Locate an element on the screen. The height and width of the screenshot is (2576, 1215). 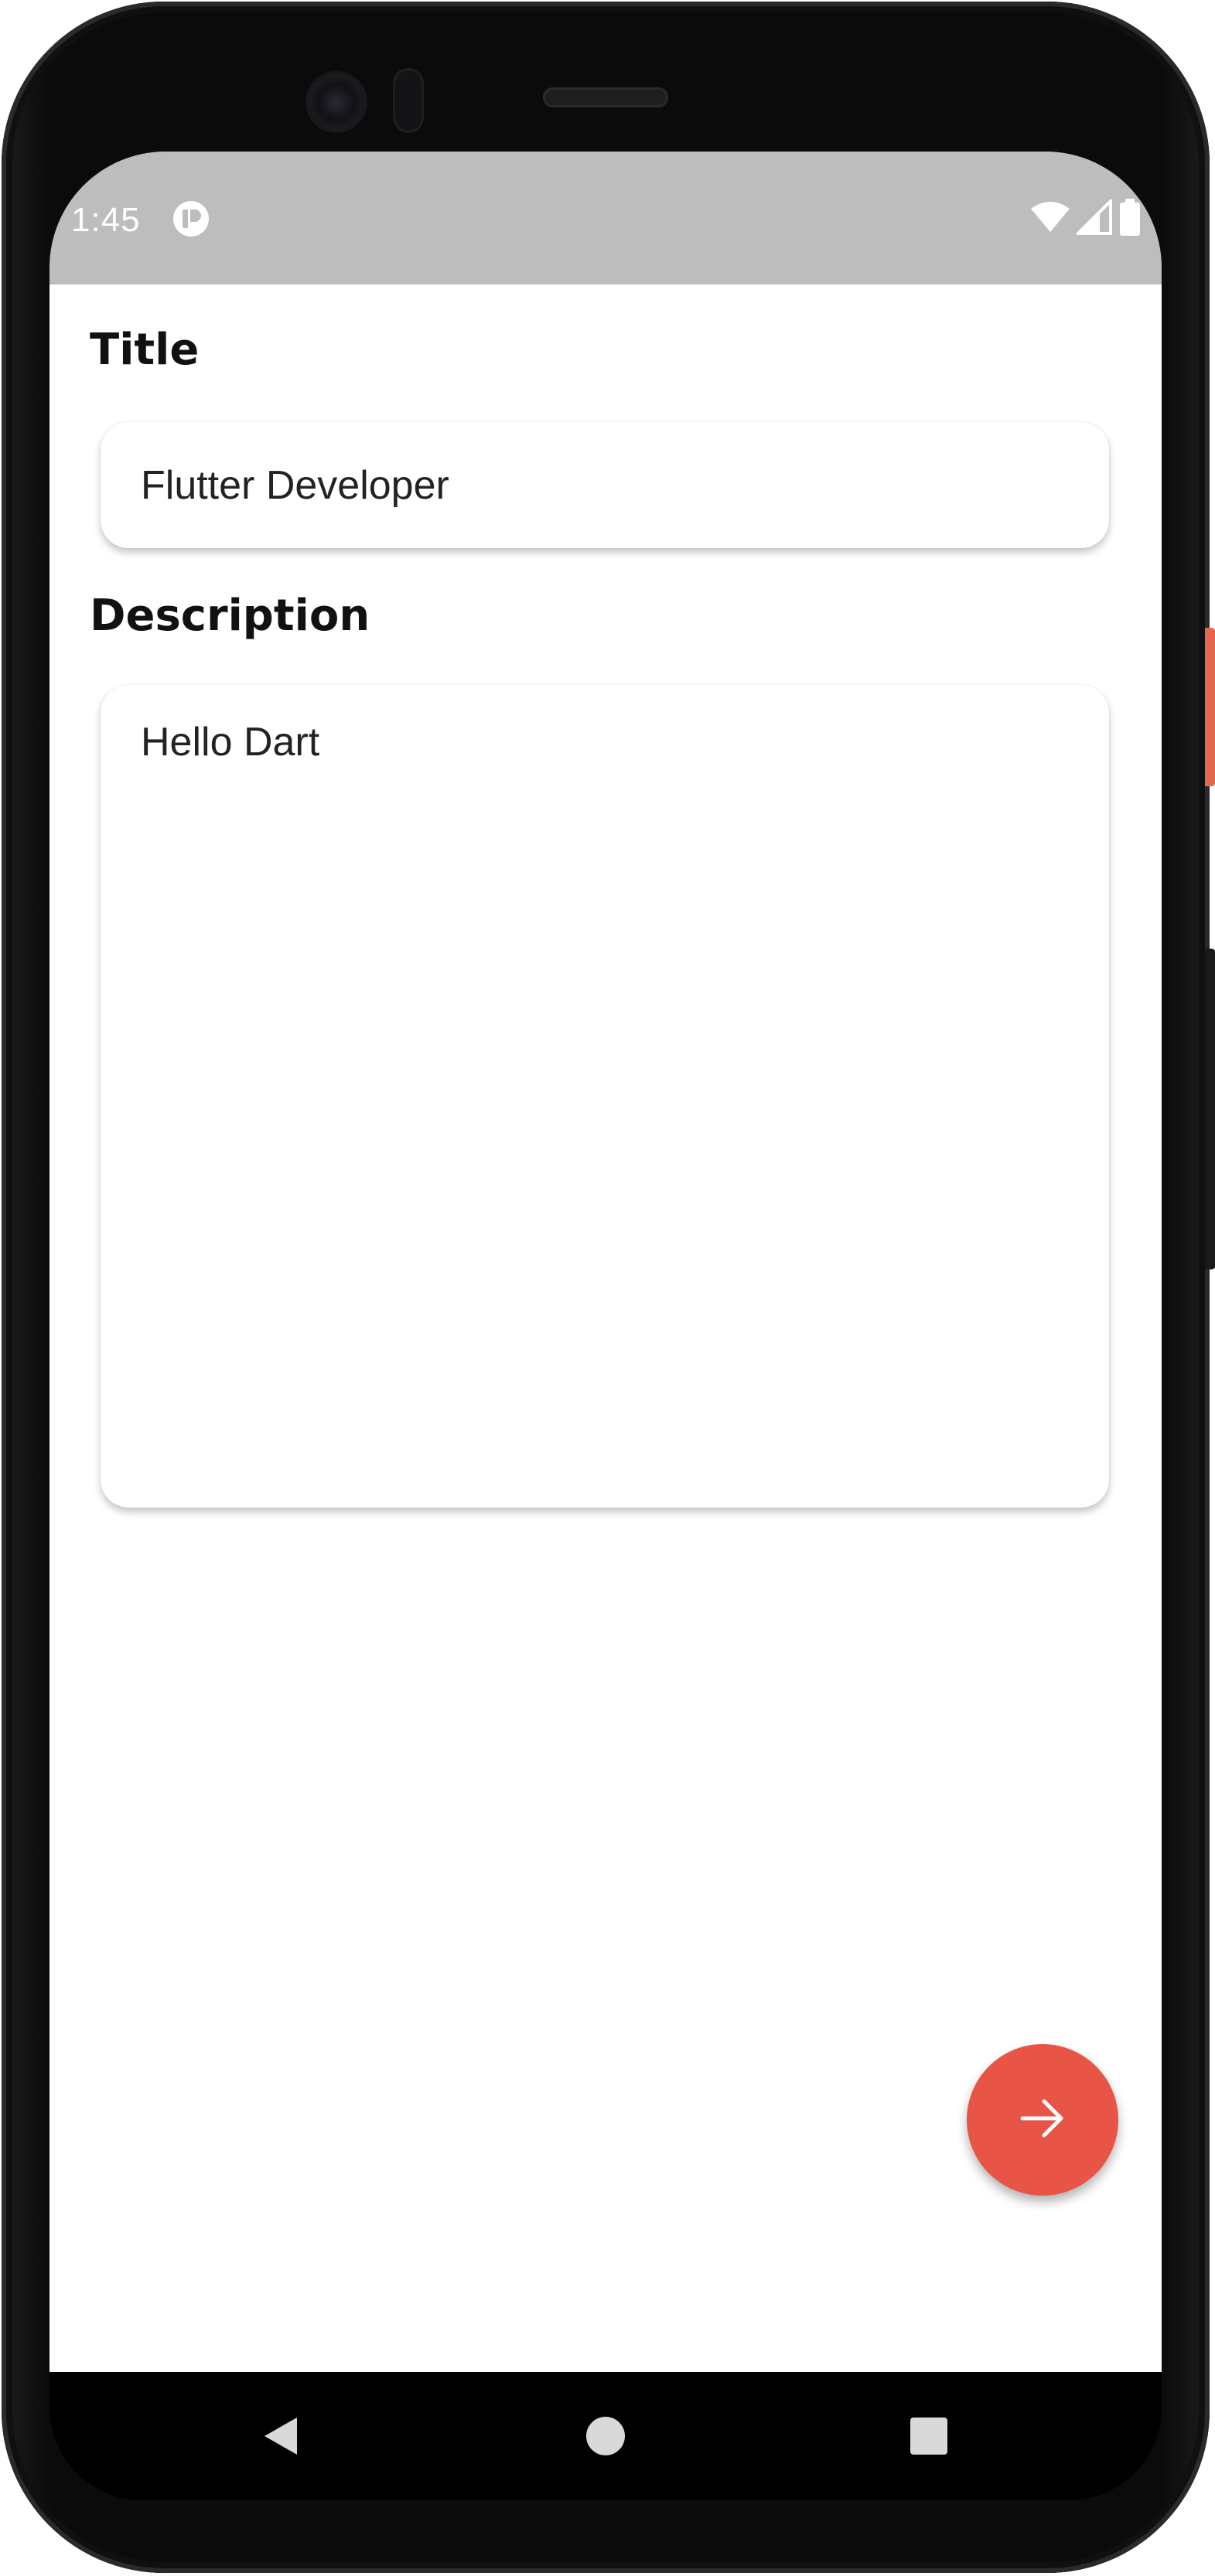
arrow-right-icon is located at coordinates (1042, 2120).